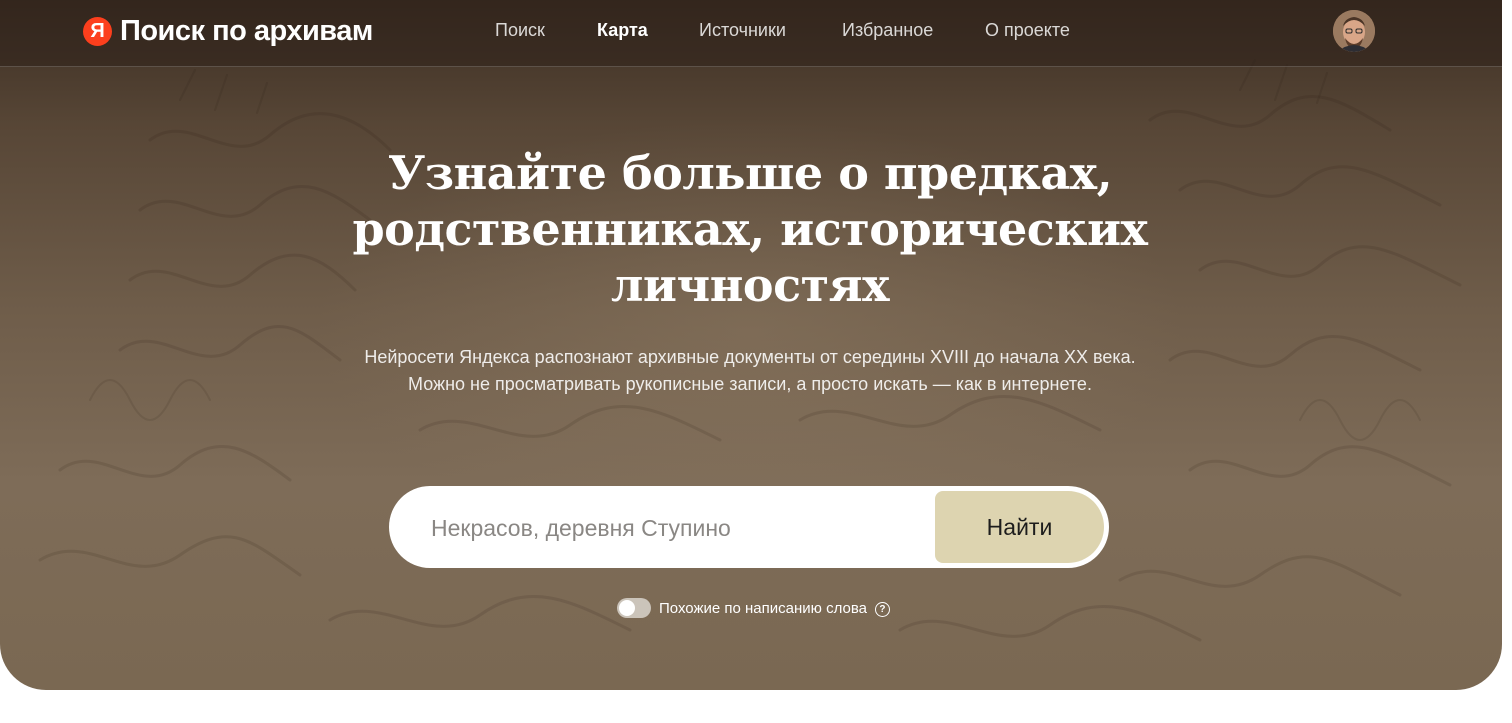 This screenshot has width=1512, height=723. I want to click on headline-line-1: Узнайте больше о предках,, so click(750, 173).